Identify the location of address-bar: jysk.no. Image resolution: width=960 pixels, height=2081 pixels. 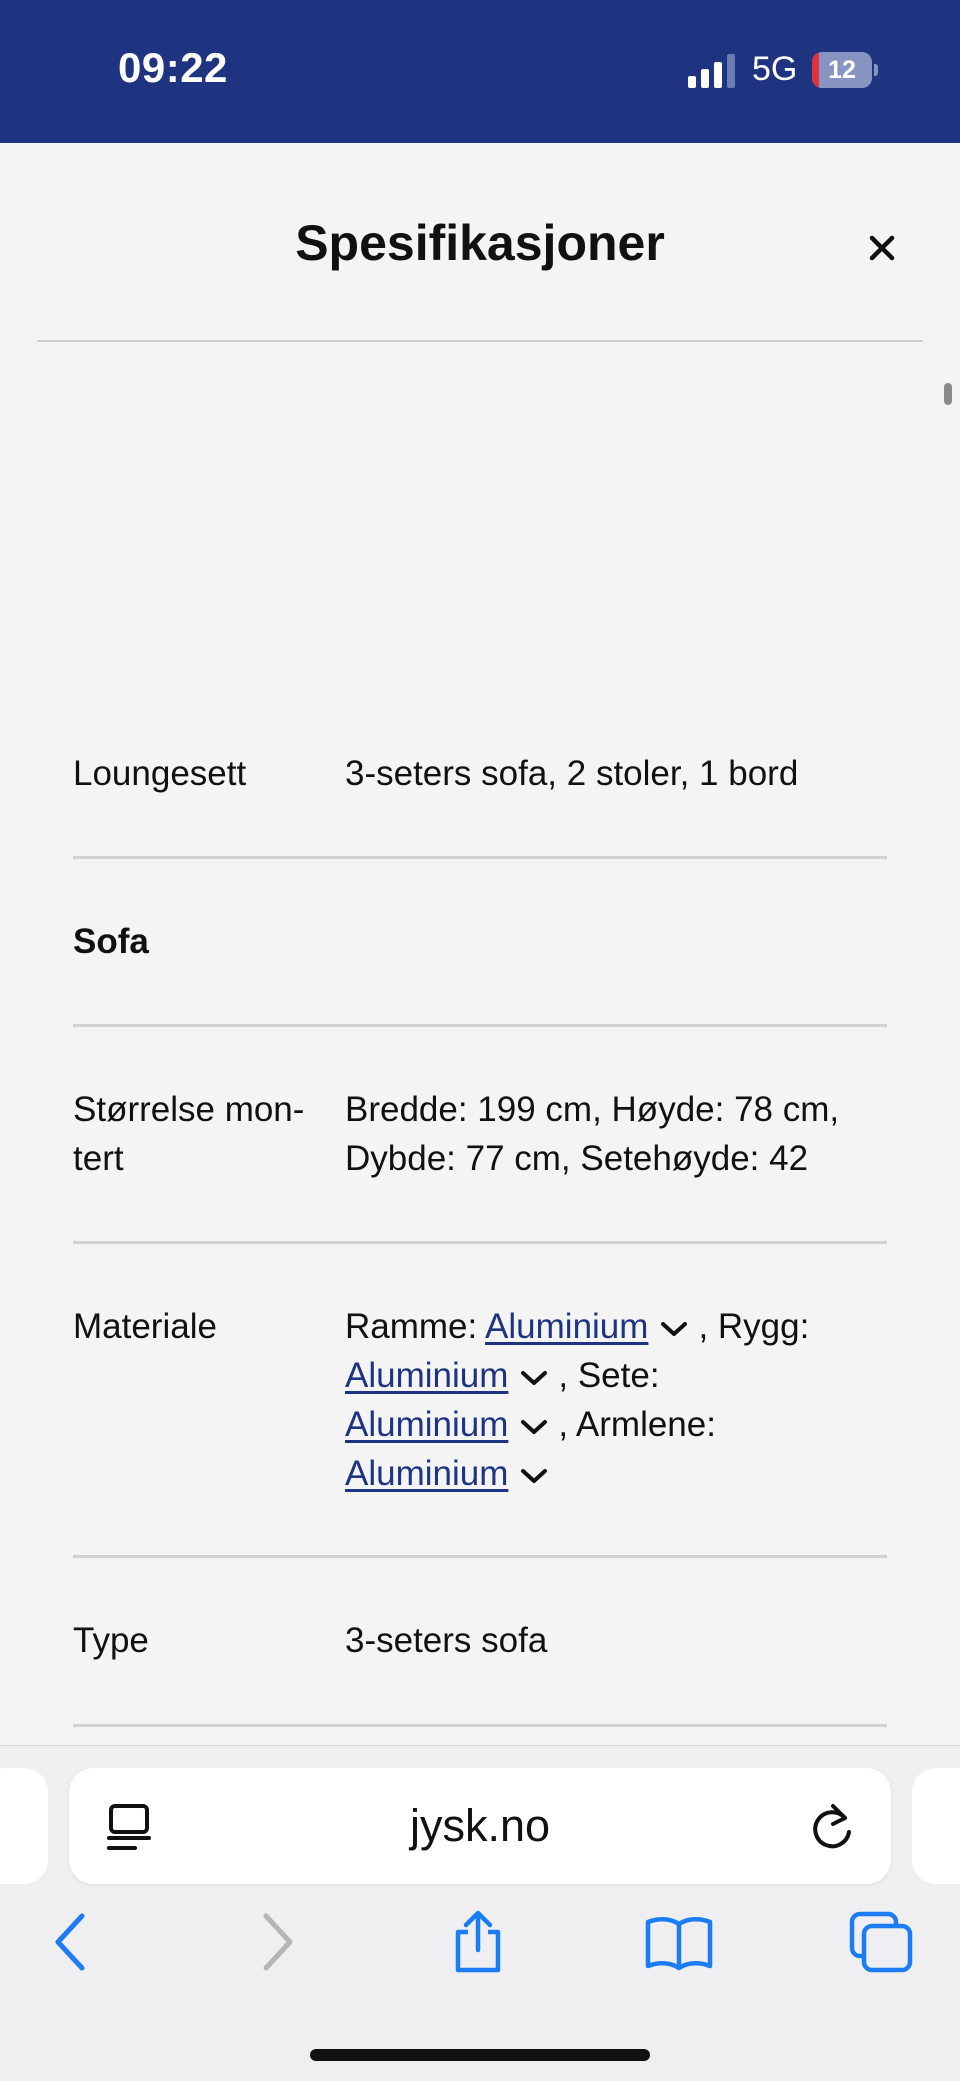
(480, 1826).